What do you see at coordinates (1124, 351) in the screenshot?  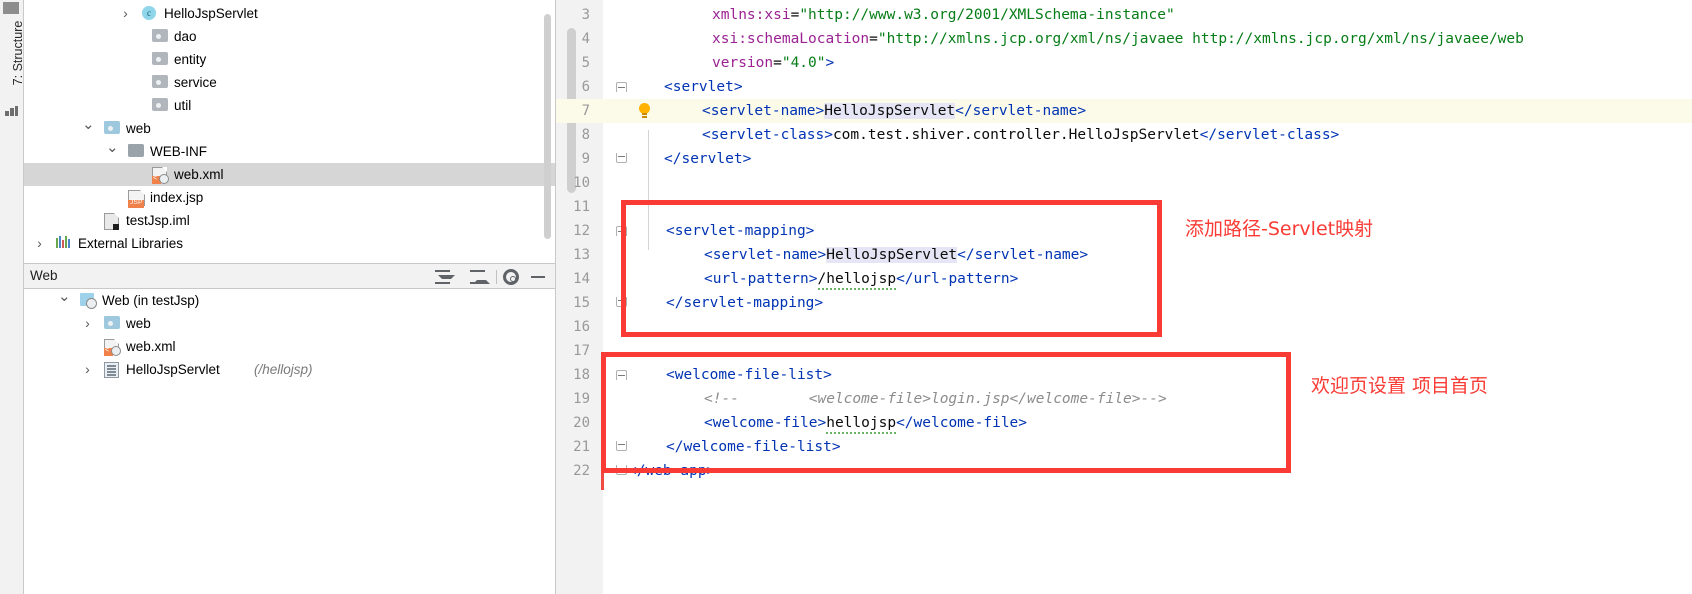 I see `code-line: 17` at bounding box center [1124, 351].